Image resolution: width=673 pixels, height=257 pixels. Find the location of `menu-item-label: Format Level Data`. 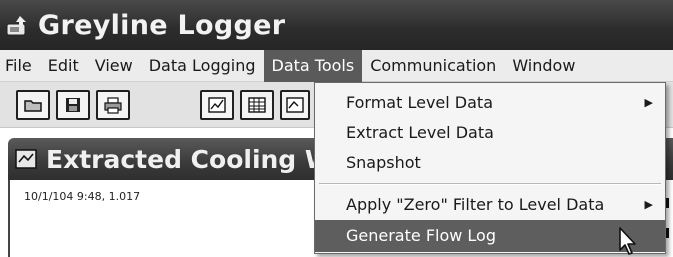

menu-item-label: Format Level Data is located at coordinates (419, 102).